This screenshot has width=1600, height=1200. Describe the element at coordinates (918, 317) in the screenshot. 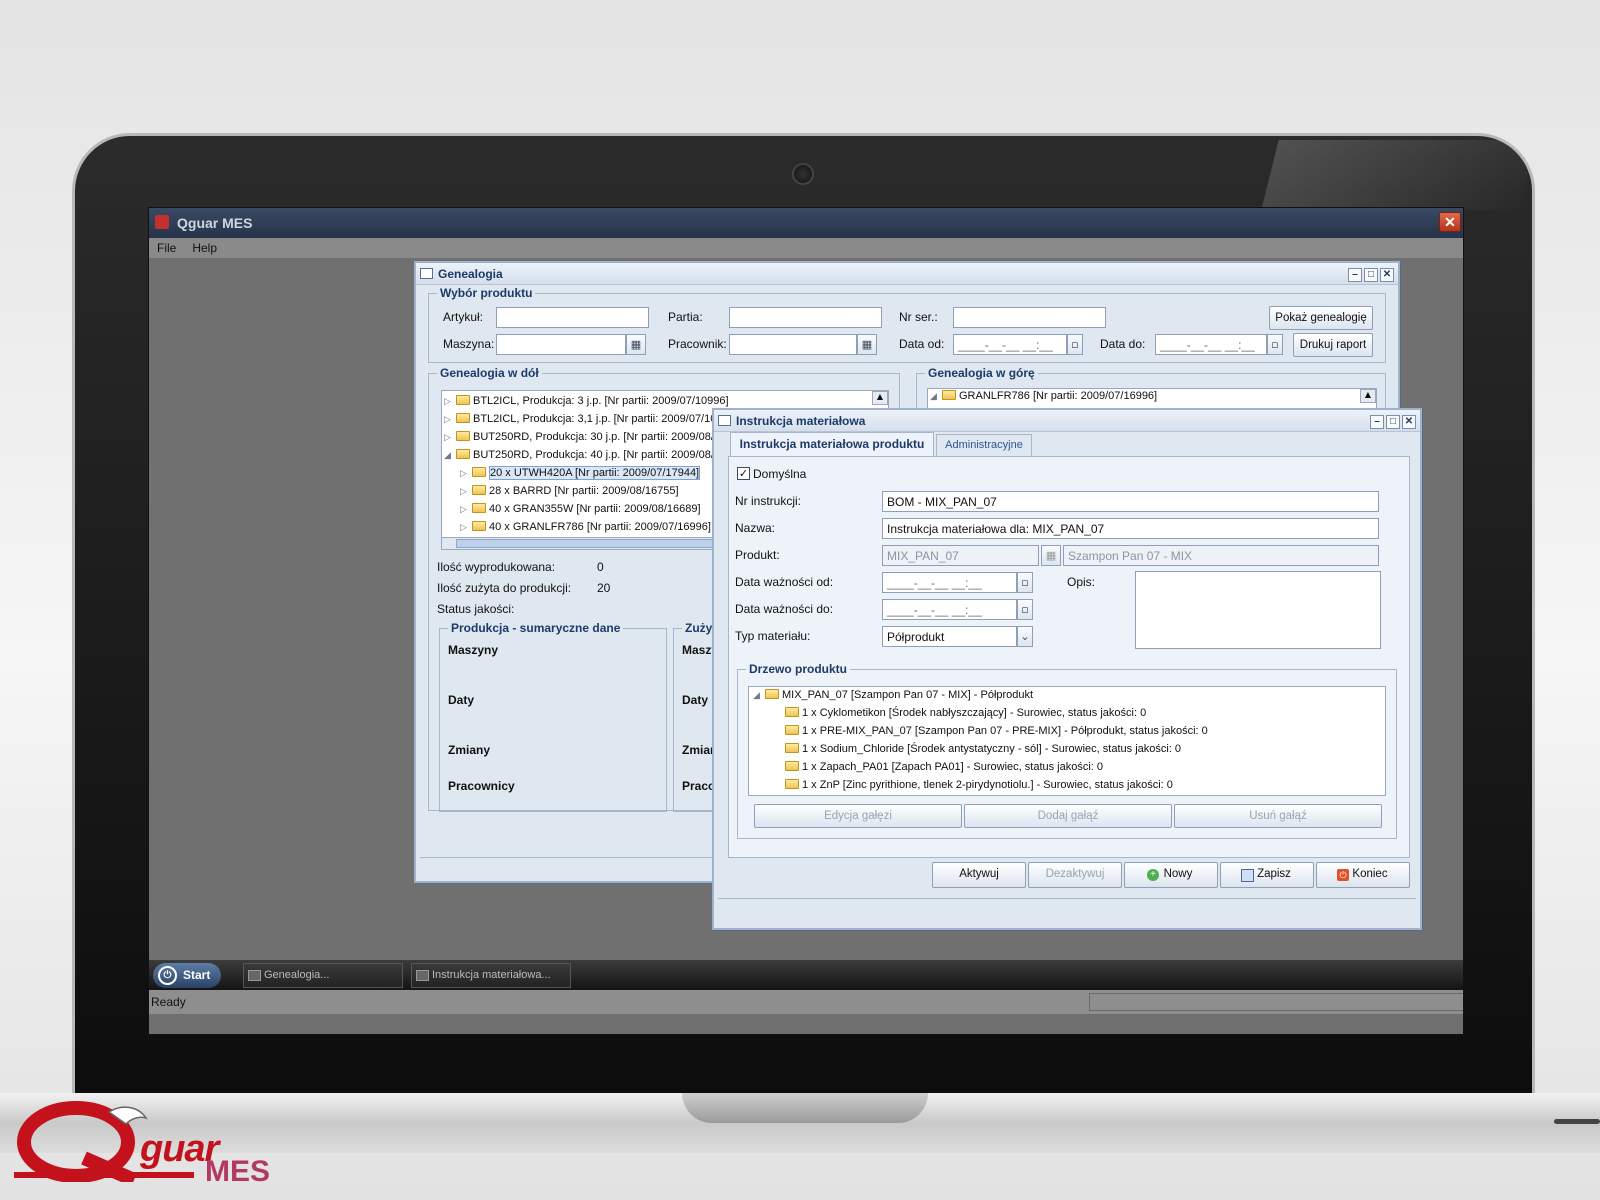

I see `nr-ser-label: Nr ser.:` at that location.